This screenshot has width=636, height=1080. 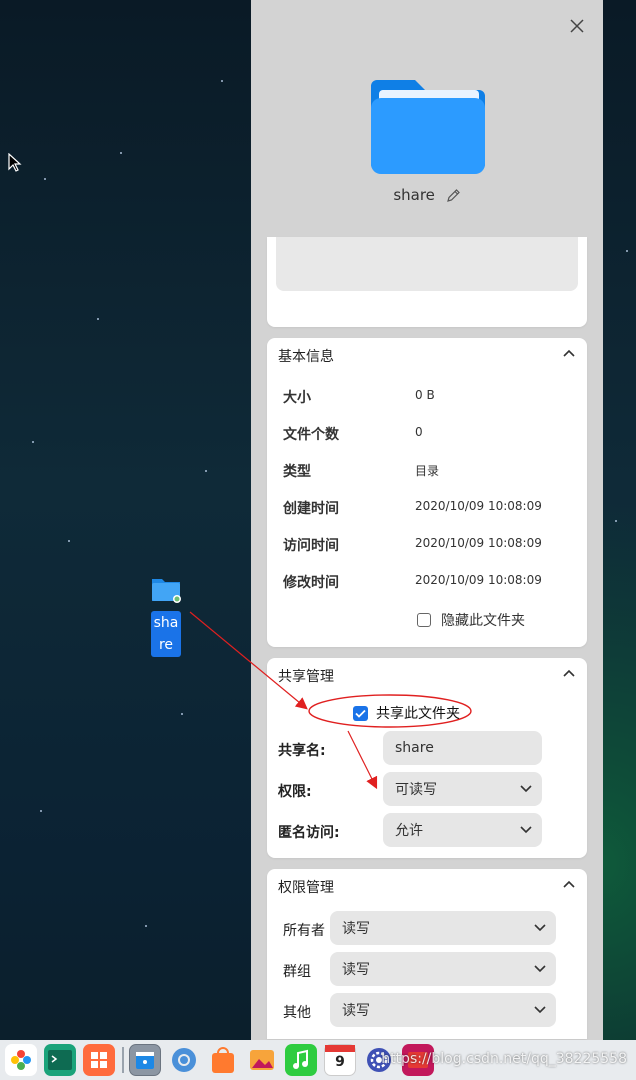 What do you see at coordinates (311, 435) in the screenshot?
I see `file-count-key: 文件个数` at bounding box center [311, 435].